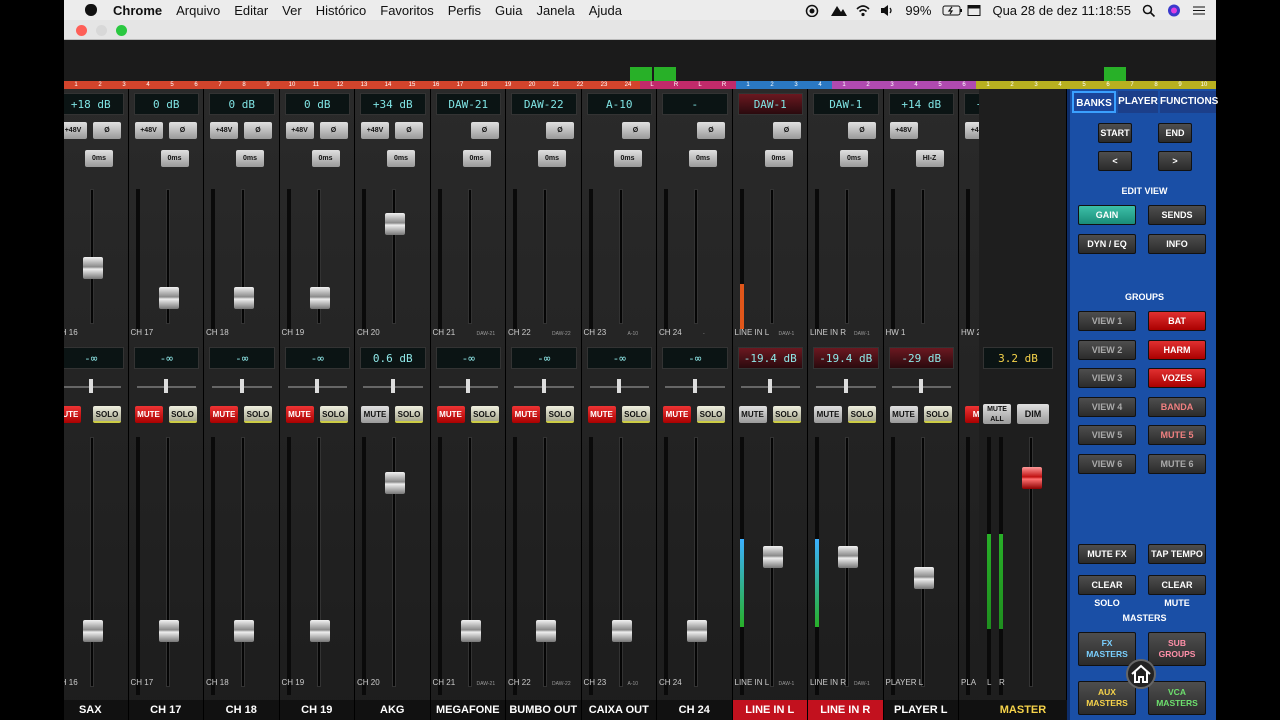 The width and height of the screenshot is (1280, 720). I want to click on menu-guia: Guia, so click(508, 10).